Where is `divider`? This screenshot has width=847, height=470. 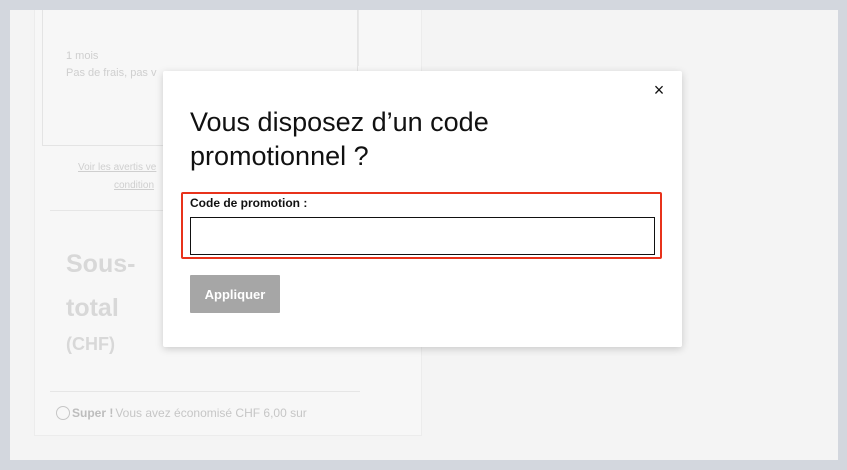 divider is located at coordinates (205, 391).